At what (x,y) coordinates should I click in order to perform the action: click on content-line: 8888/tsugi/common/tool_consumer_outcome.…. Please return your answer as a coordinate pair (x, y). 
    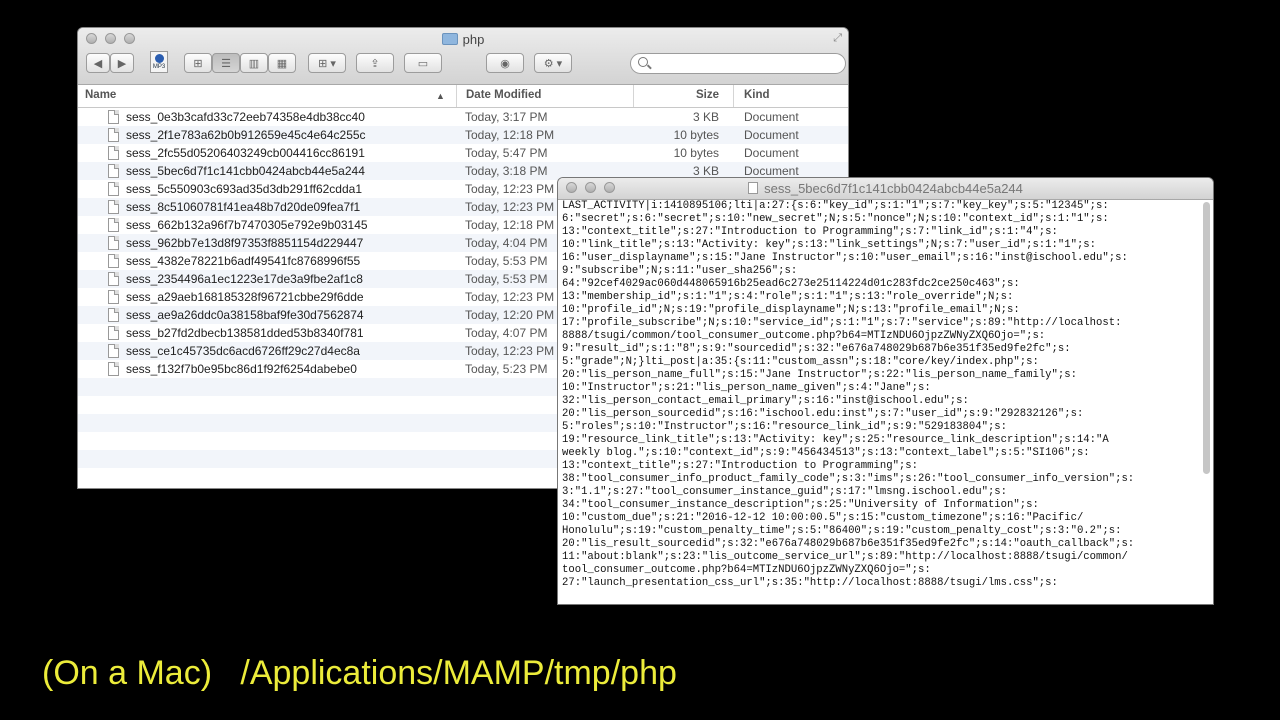
    Looking at the image, I should click on (804, 336).